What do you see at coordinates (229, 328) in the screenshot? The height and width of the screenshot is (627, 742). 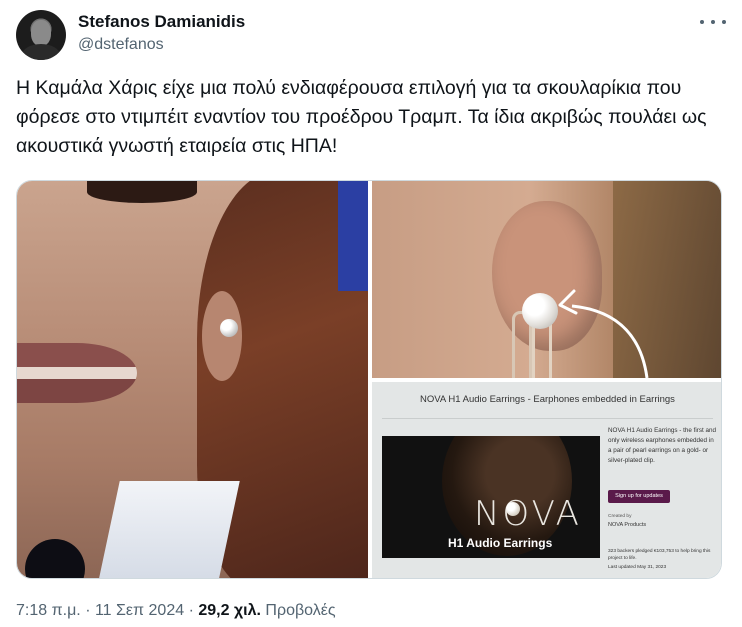 I see `pearl-earring` at bounding box center [229, 328].